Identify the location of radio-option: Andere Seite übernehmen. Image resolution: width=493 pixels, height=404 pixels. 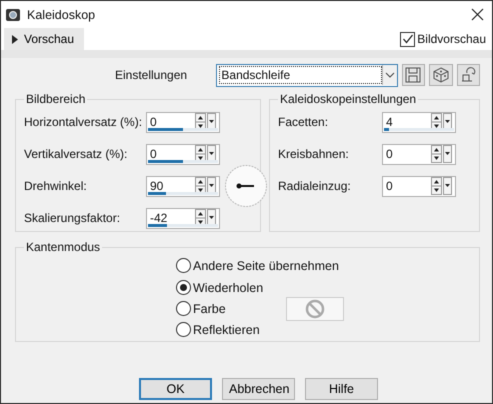
(257, 265).